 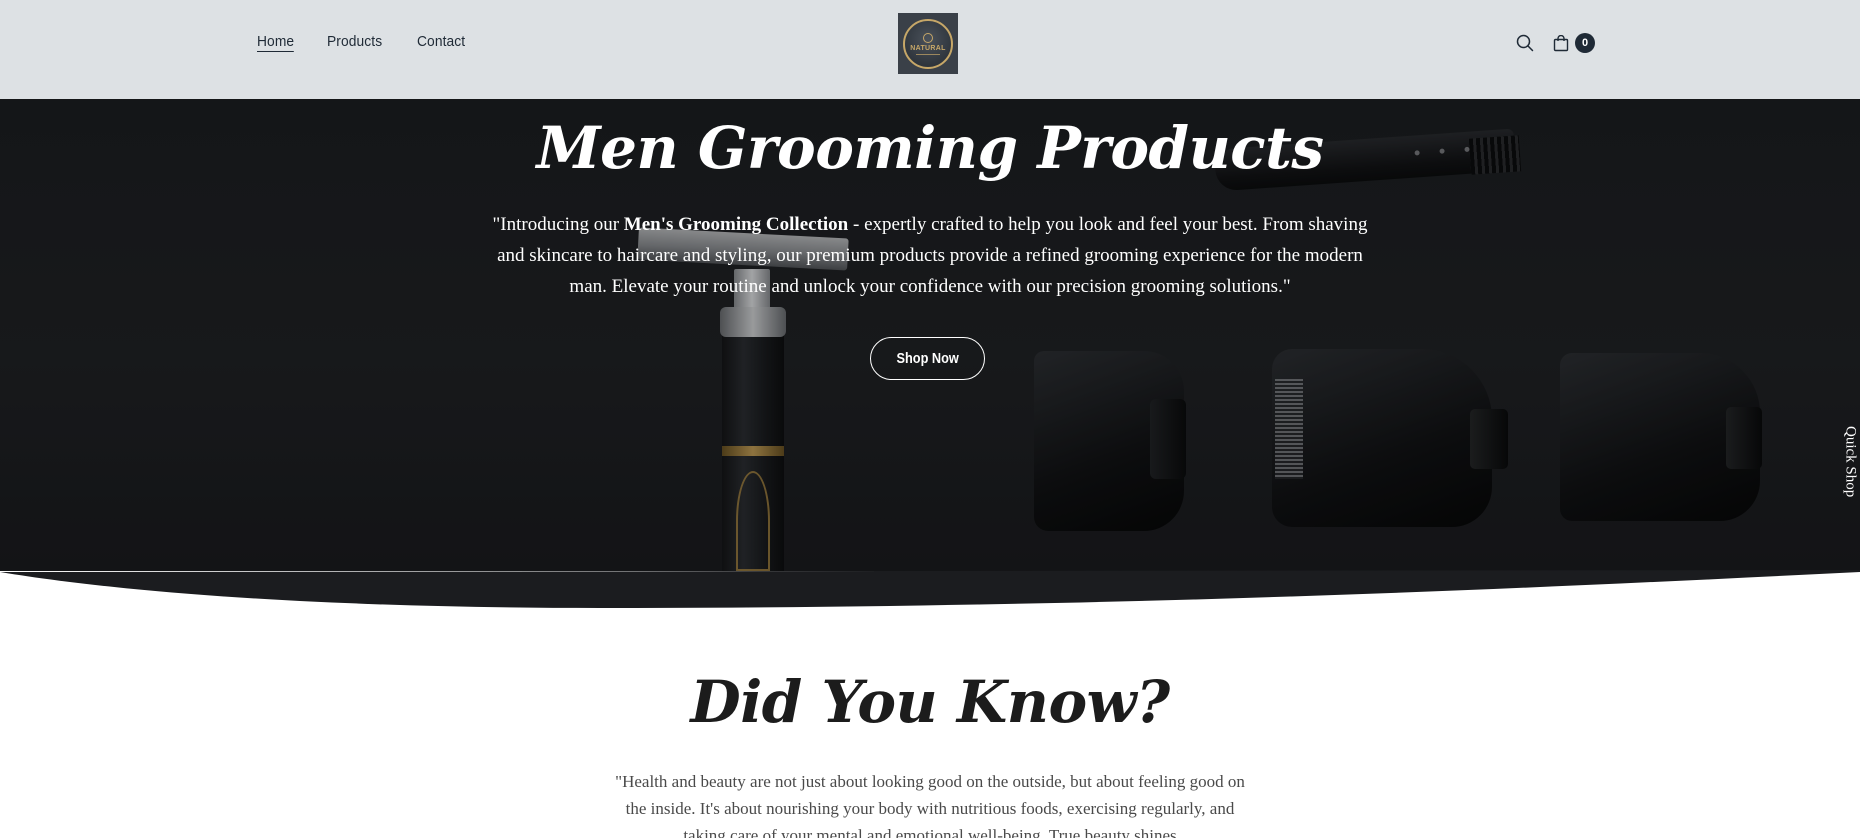 What do you see at coordinates (928, 37) in the screenshot?
I see `logo-mark-icon` at bounding box center [928, 37].